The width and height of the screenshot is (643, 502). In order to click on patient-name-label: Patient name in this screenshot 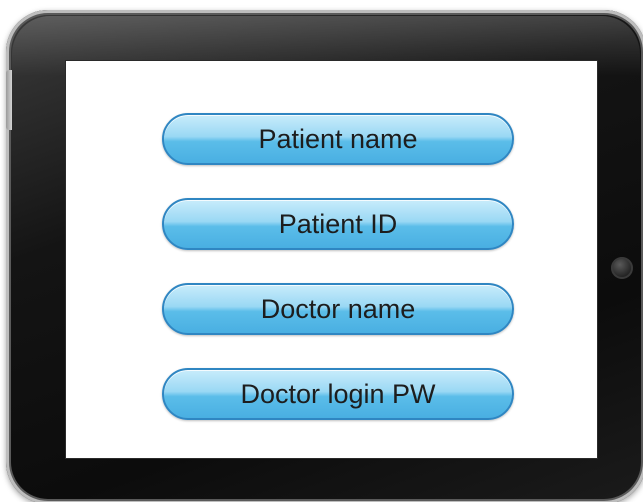, I will do `click(338, 138)`.